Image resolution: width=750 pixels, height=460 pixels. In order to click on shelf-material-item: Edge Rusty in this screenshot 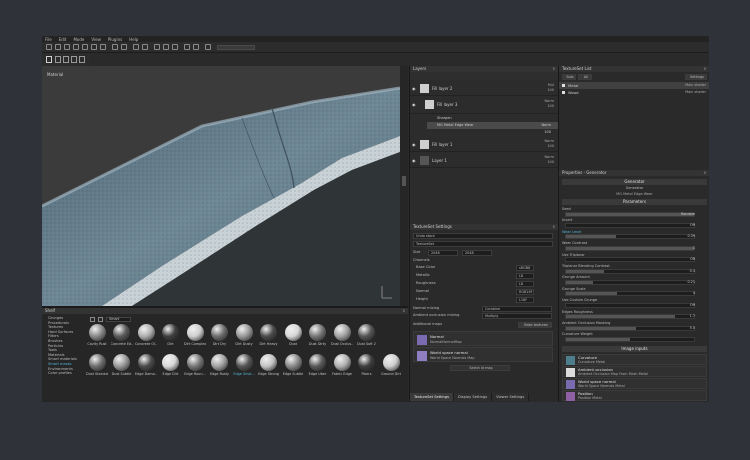, I will do `click(220, 367)`.